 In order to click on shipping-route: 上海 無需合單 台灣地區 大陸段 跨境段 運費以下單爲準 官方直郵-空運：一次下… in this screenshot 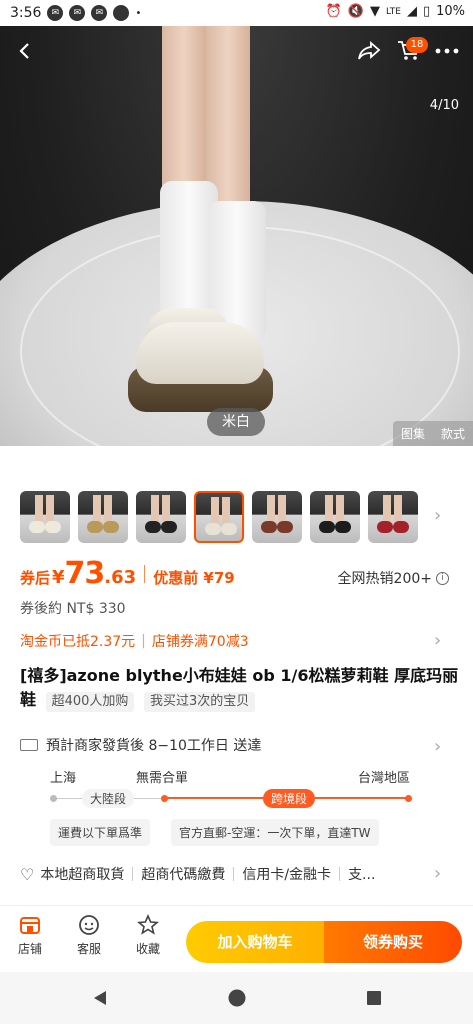, I will do `click(234, 805)`.